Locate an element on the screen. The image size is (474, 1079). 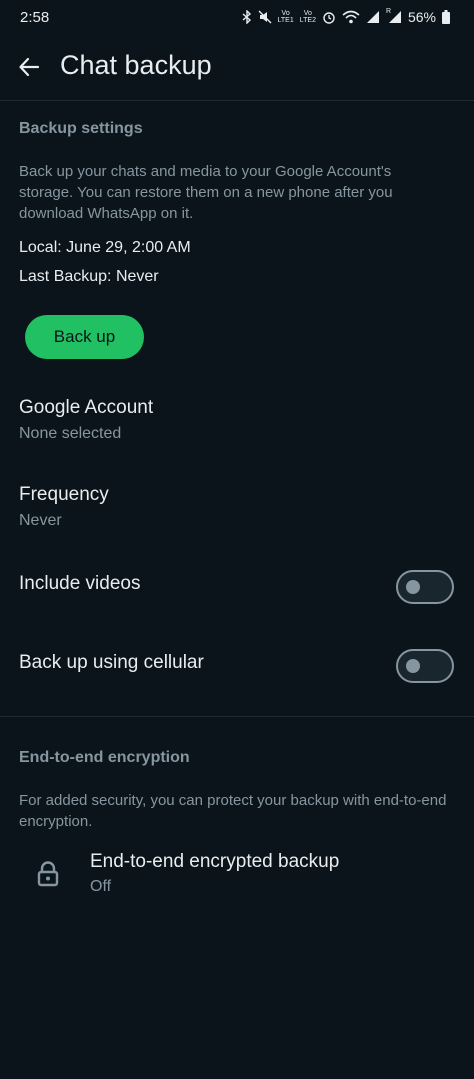
include-videos-title: Include videos is located at coordinates (80, 583).